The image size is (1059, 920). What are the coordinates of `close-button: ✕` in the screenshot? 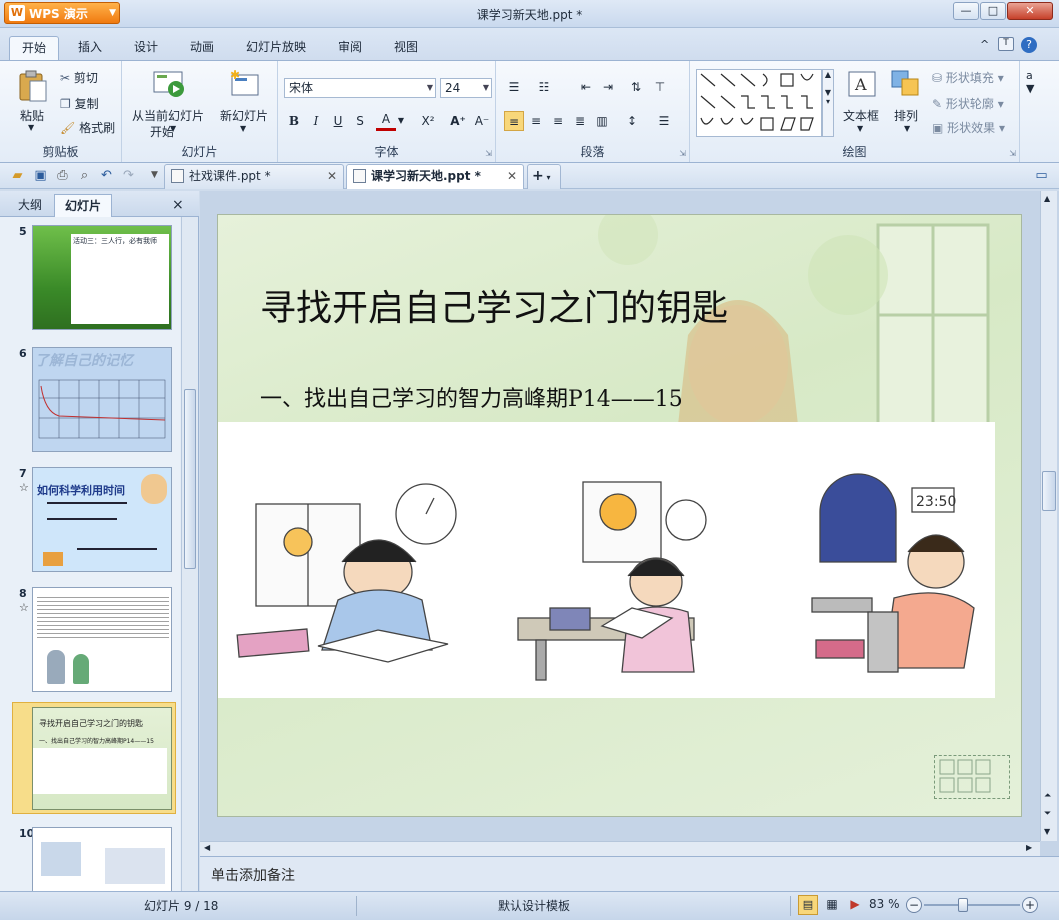 It's located at (1030, 11).